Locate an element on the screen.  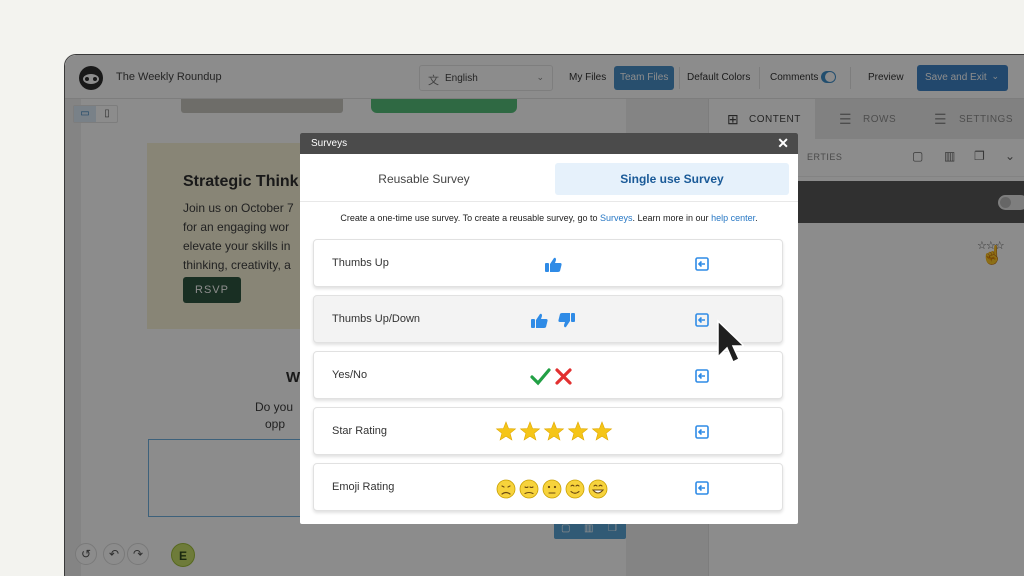
description-middle: . Learn more in our is located at coordinates (672, 218).